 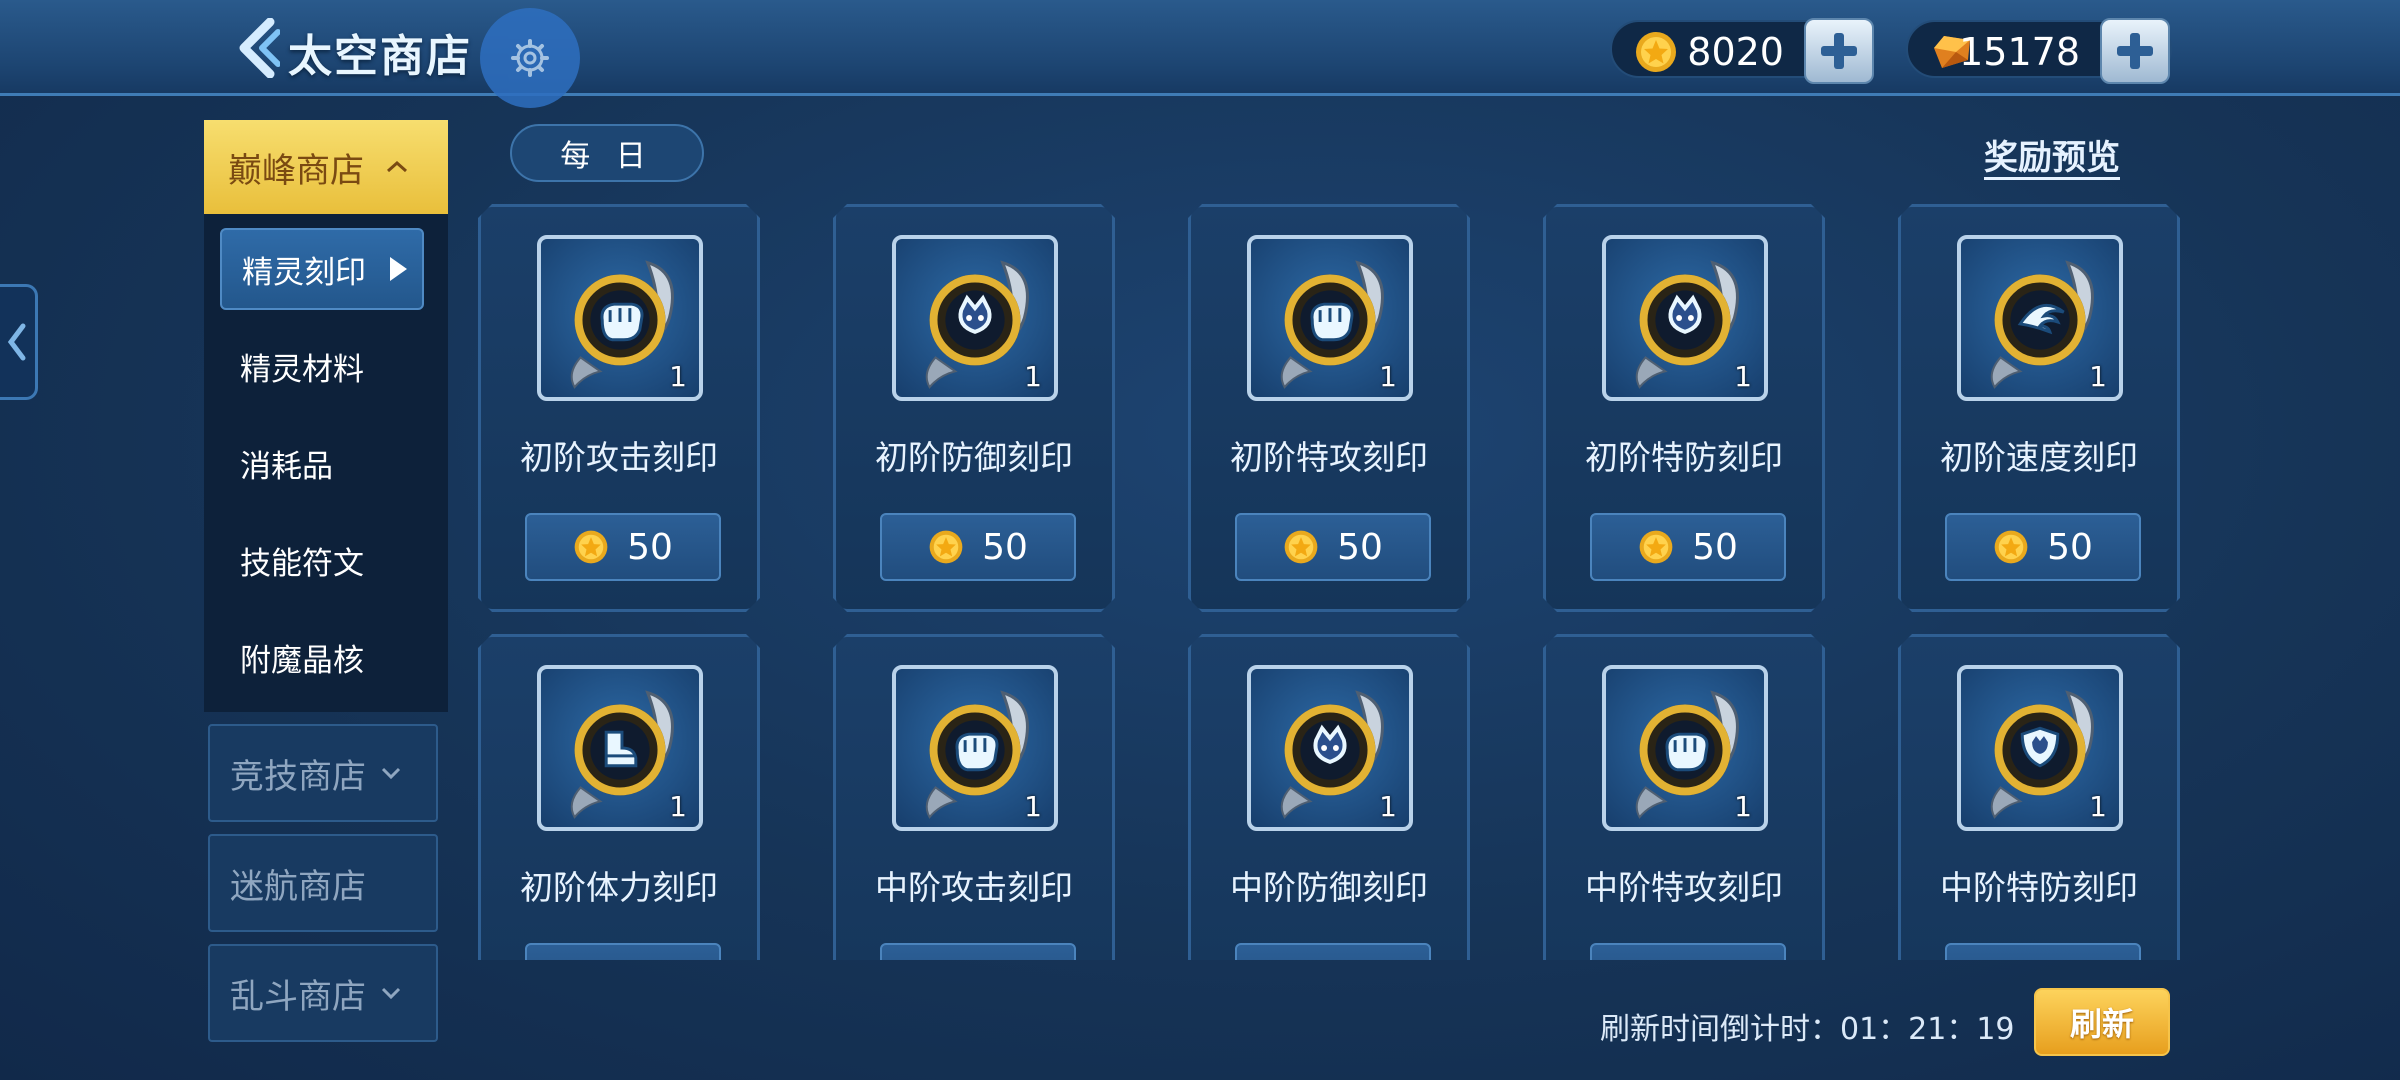 I want to click on shop-item-card: 1 中阶特攻刻印 100, so click(x=1684, y=797).